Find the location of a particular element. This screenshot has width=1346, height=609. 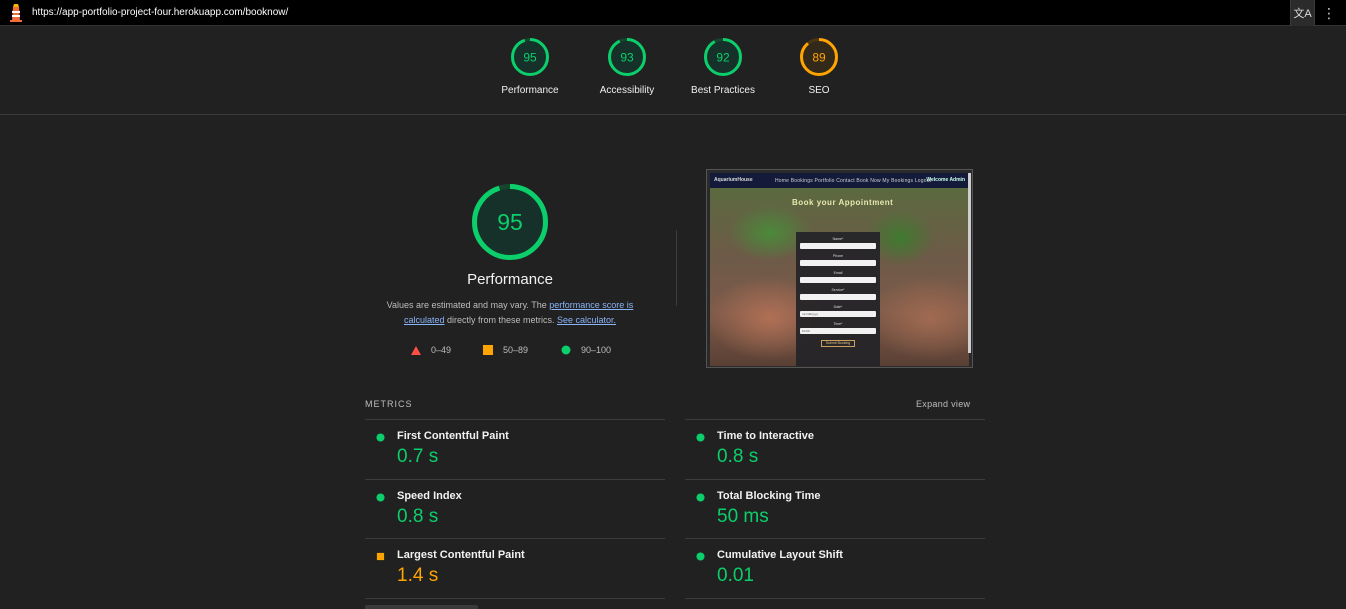

metric-cumulative-layout-shift: Cumulative Layout Shift 0.01 is located at coordinates (835, 568).